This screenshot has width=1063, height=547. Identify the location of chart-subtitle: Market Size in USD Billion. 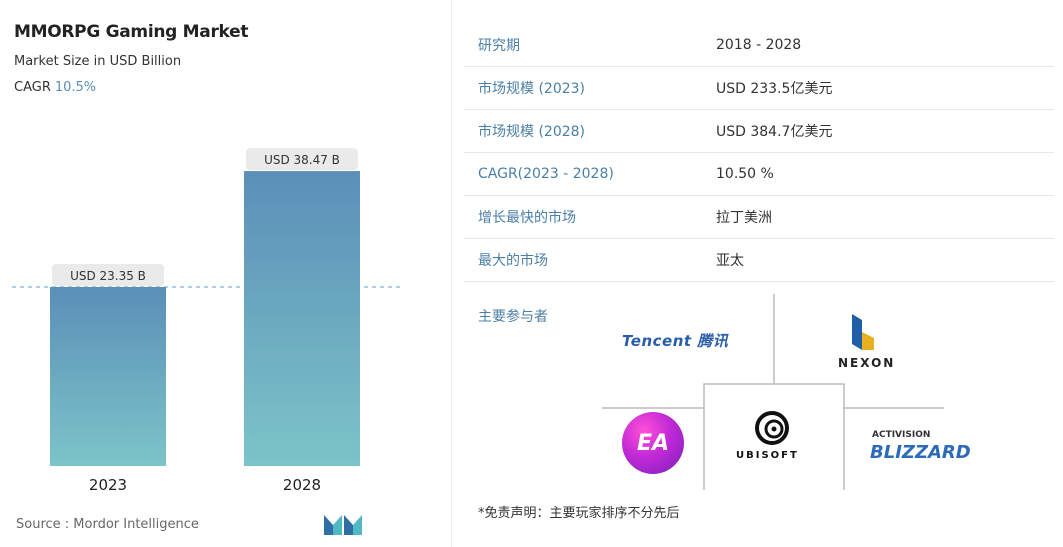
(98, 61).